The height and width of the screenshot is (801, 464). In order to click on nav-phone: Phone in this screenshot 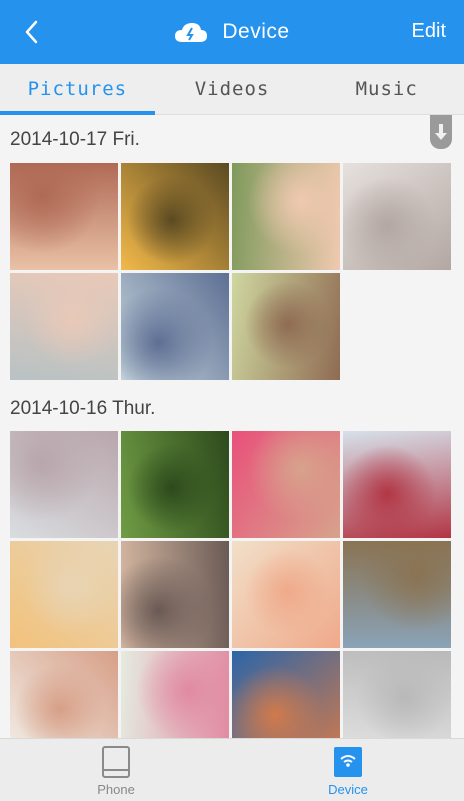, I will do `click(116, 770)`.